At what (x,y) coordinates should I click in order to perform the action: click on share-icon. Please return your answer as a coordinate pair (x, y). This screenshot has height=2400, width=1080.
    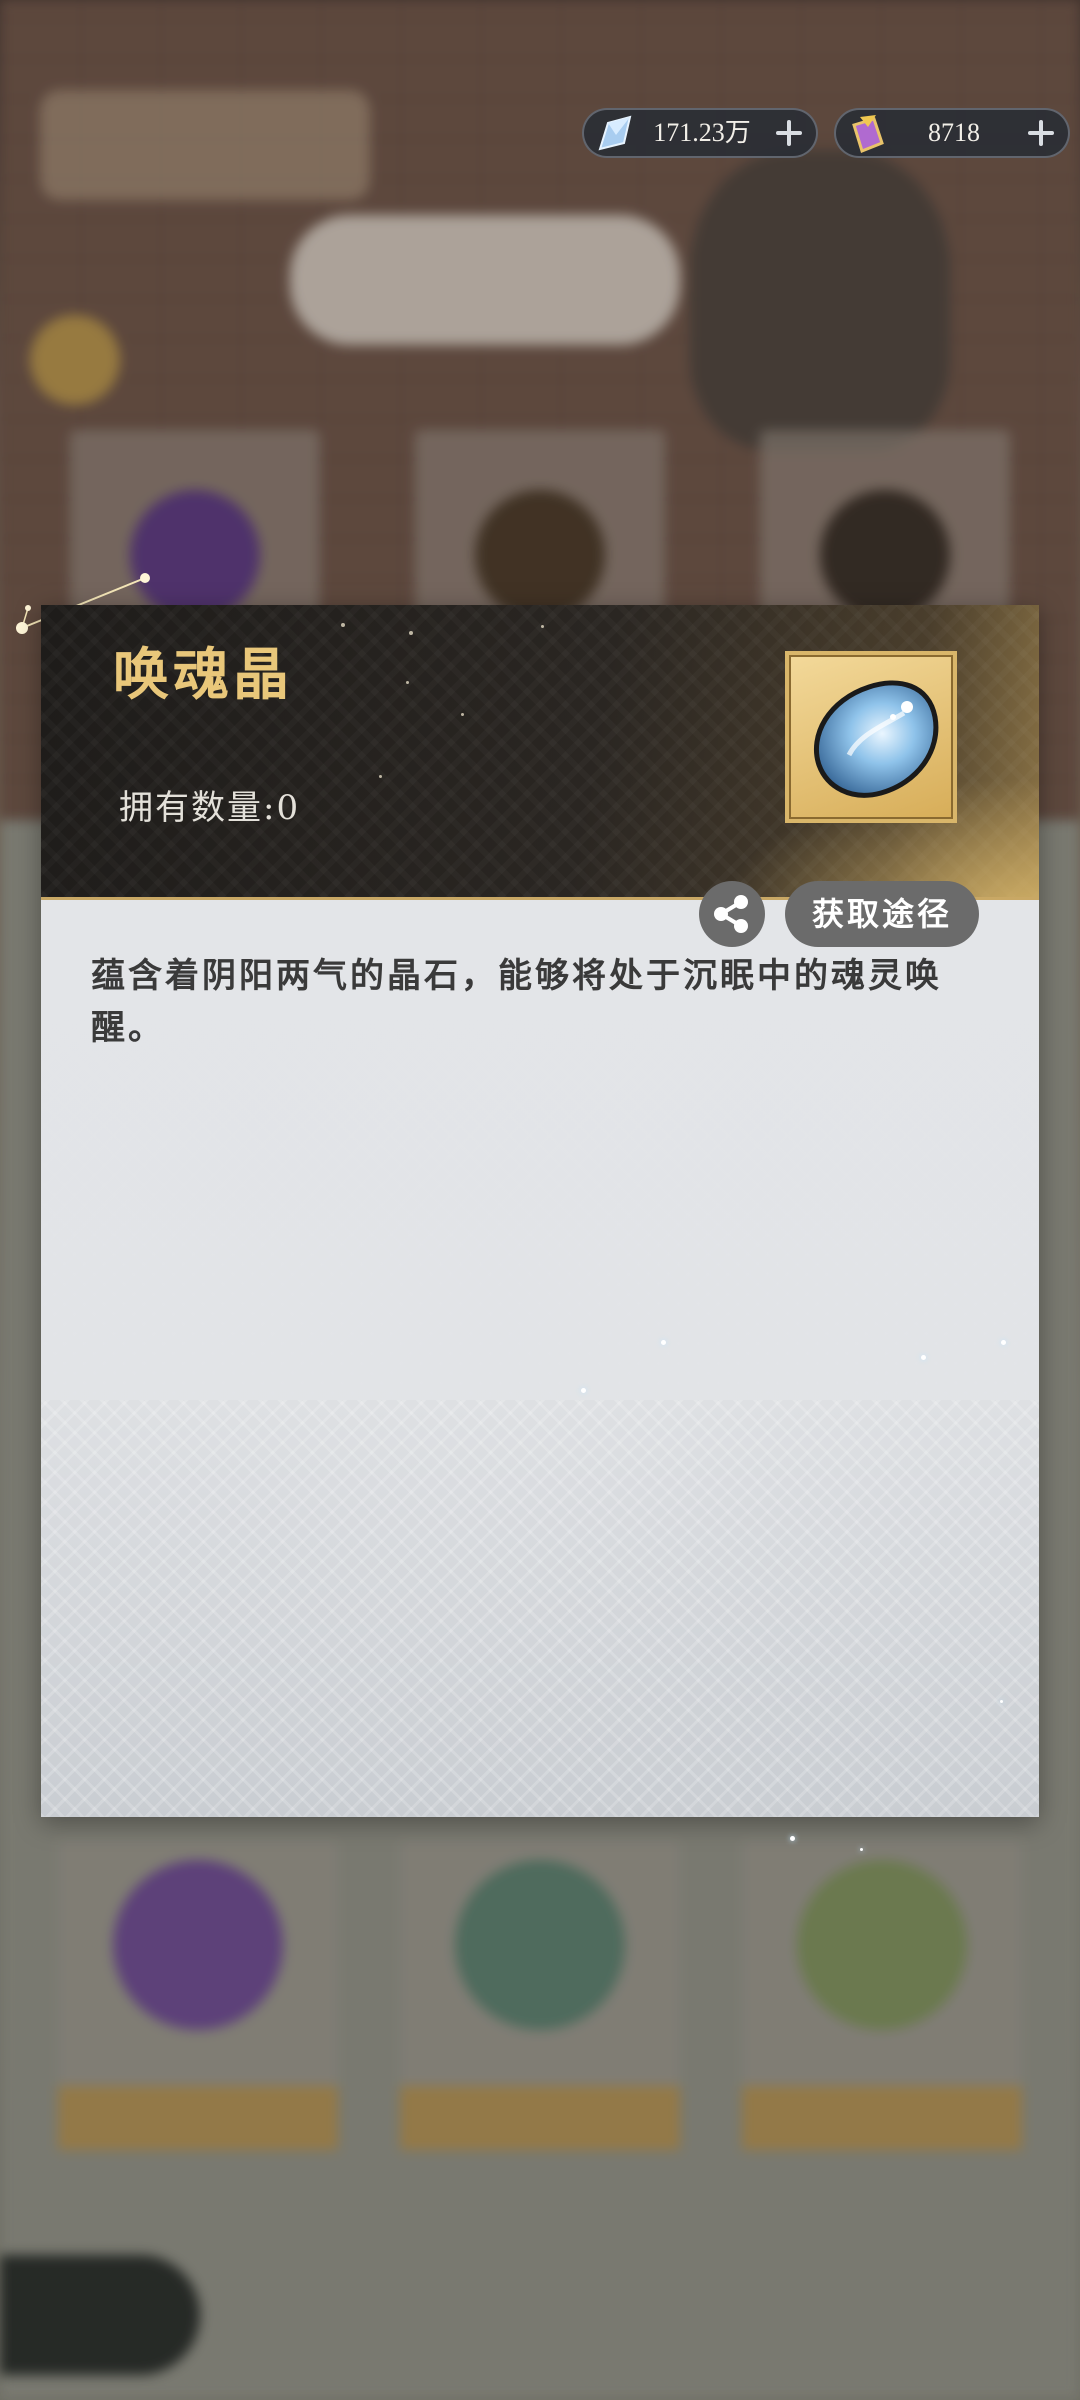
    Looking at the image, I should click on (731, 914).